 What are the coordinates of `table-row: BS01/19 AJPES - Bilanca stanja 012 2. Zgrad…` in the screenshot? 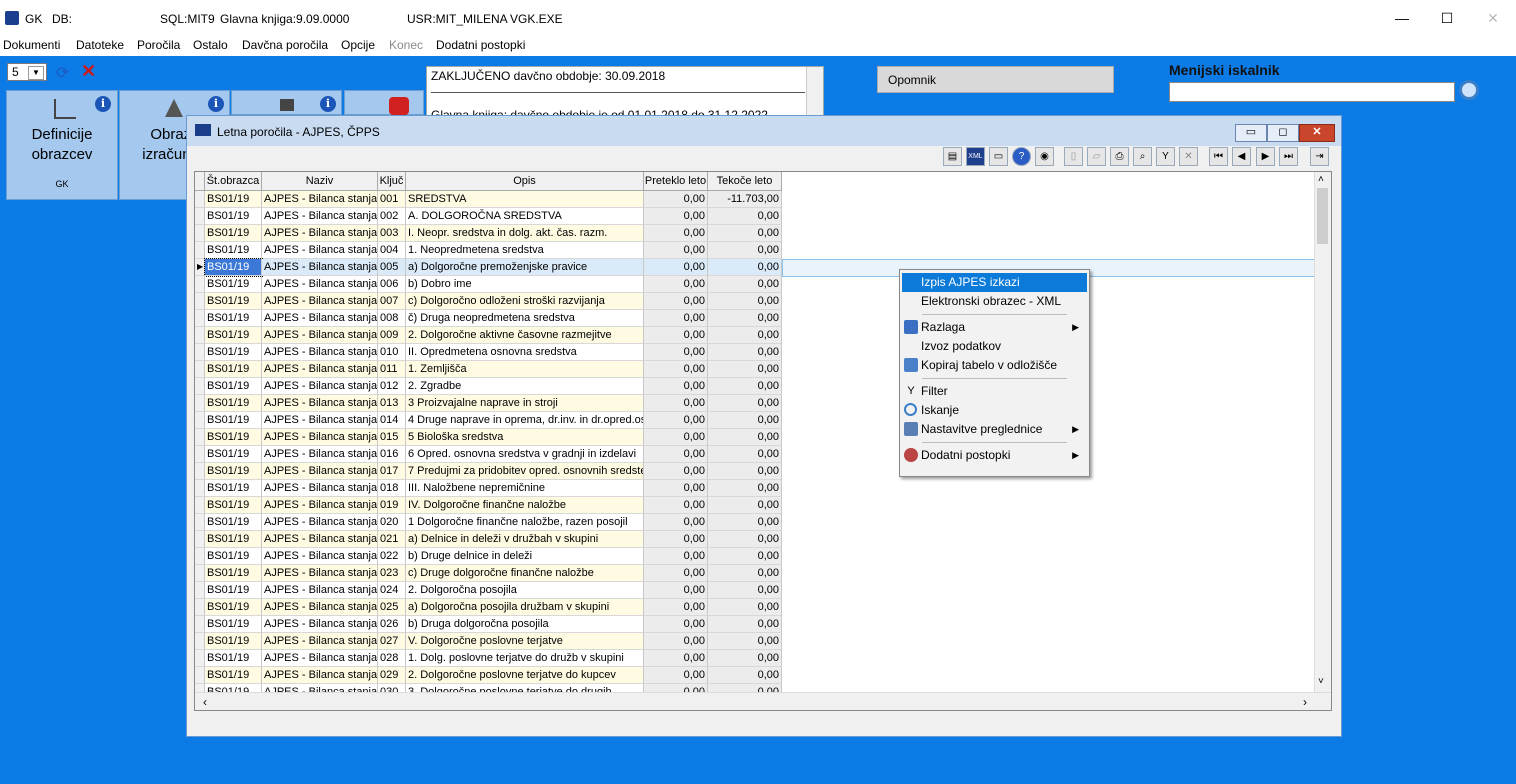 It's located at (755, 386).